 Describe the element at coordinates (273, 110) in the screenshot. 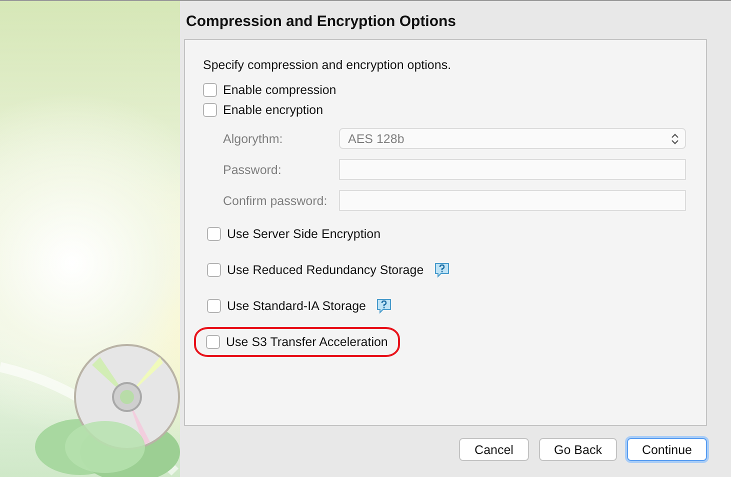

I see `checkbox-label: Enable encryption` at that location.